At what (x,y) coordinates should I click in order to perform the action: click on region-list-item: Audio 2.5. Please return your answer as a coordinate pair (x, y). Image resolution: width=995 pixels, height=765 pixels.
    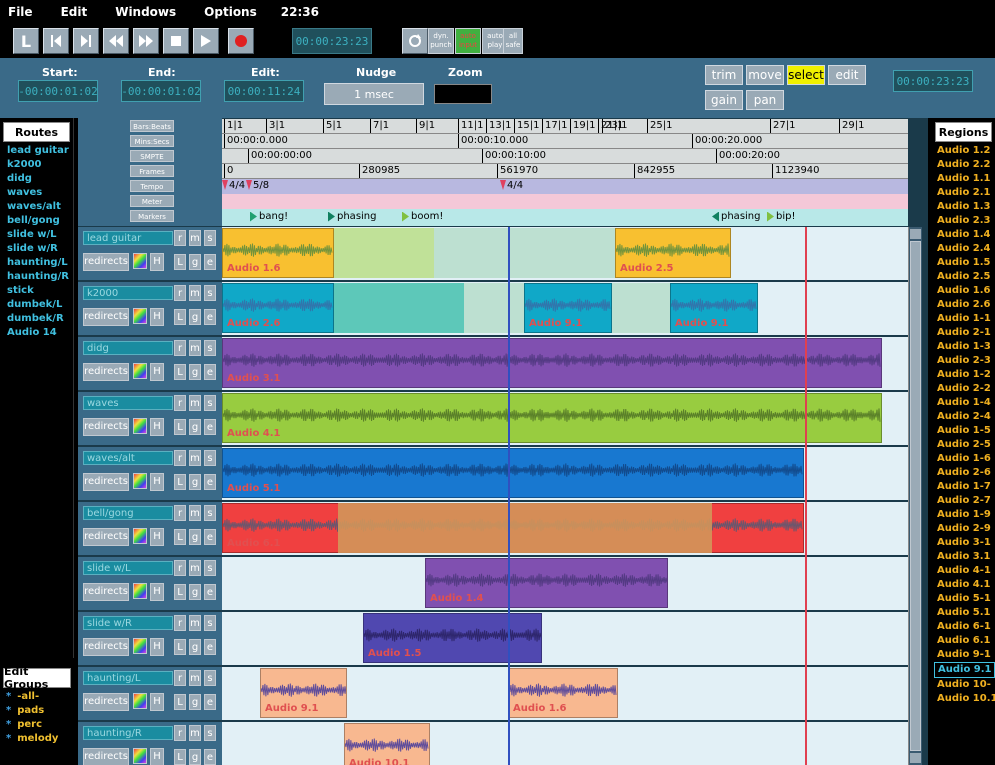
    Looking at the image, I should click on (963, 277).